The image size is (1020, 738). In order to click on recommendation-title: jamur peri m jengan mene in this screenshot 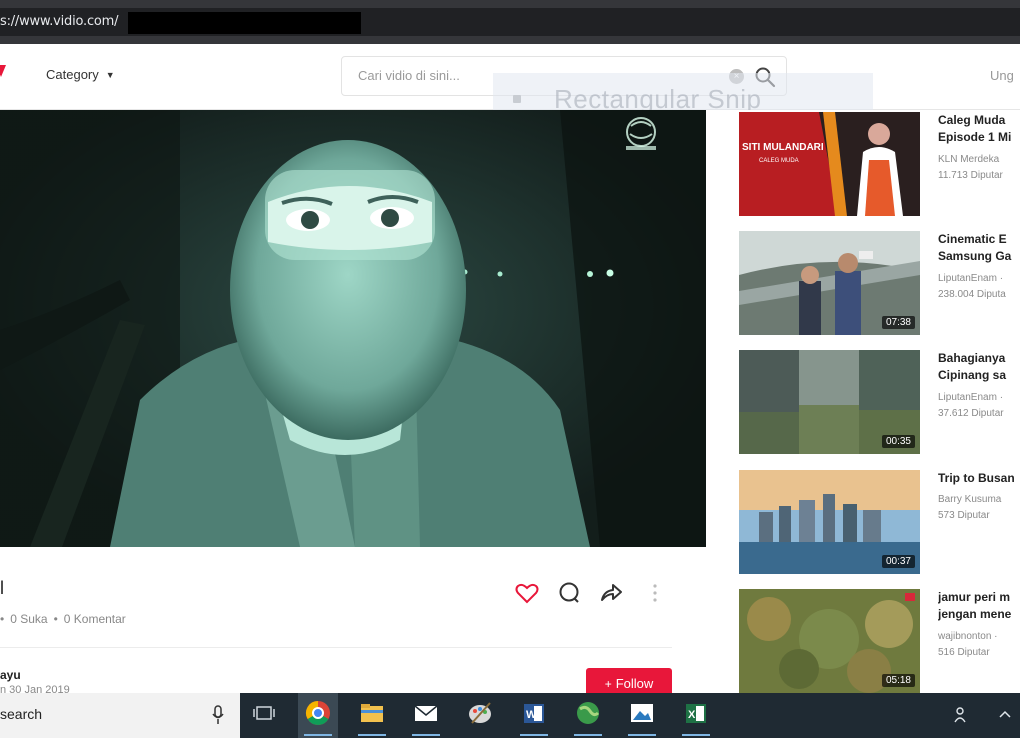, I will do `click(979, 606)`.